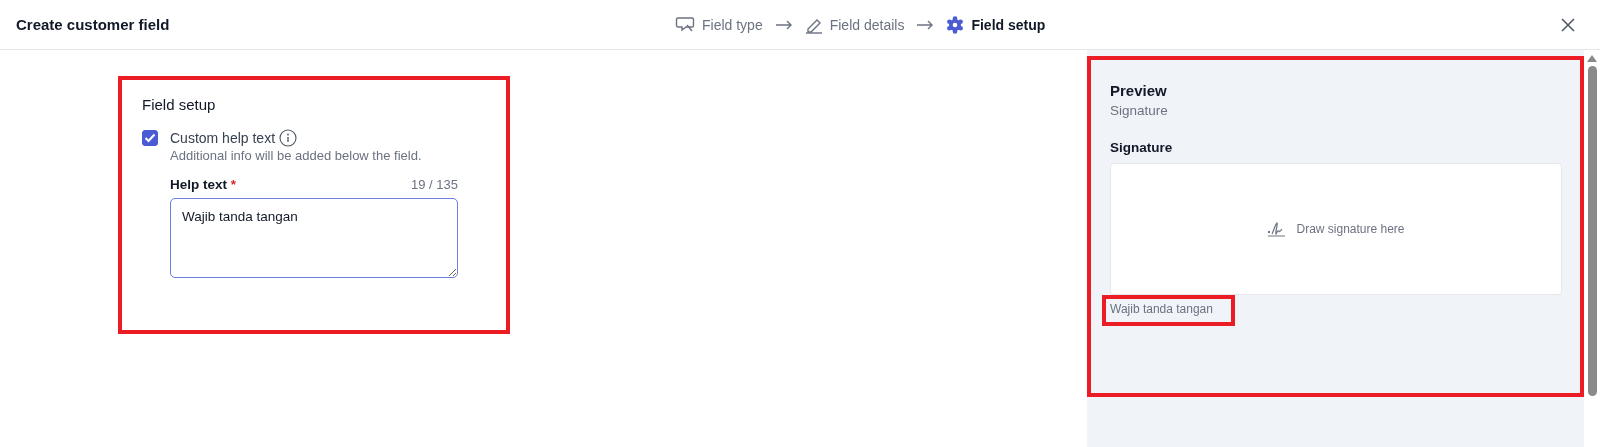 This screenshot has width=1600, height=447. I want to click on field-label: Help text *, so click(203, 184).